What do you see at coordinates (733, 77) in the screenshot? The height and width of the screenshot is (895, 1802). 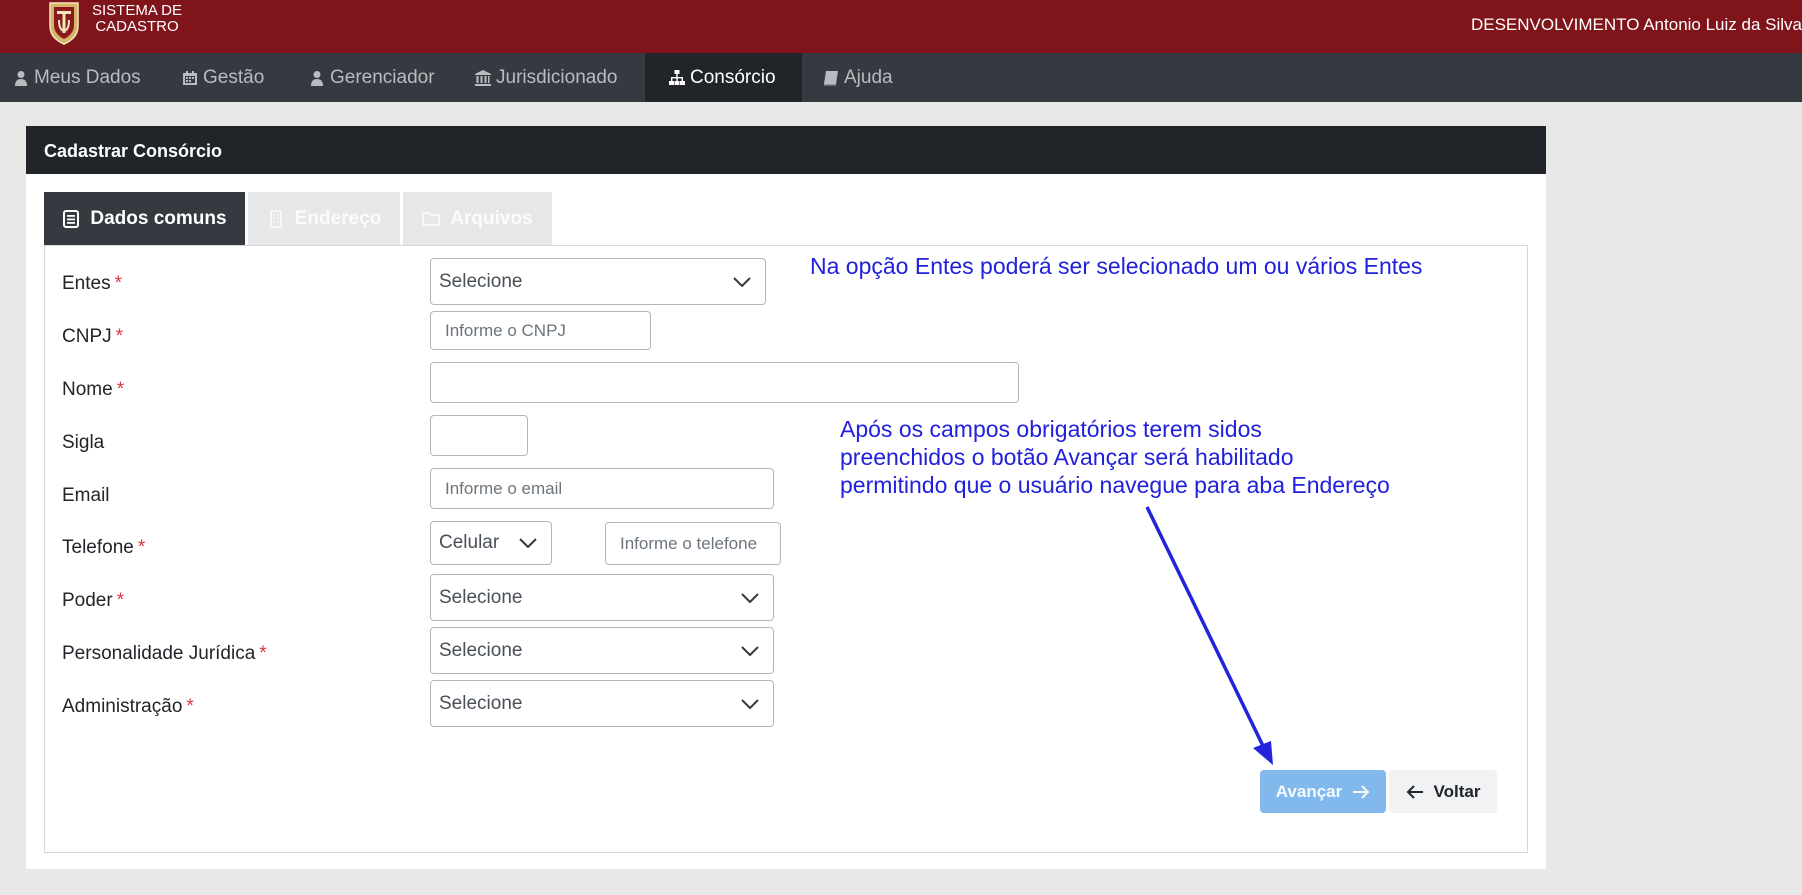 I see `nav-item-label: Consórcio` at bounding box center [733, 77].